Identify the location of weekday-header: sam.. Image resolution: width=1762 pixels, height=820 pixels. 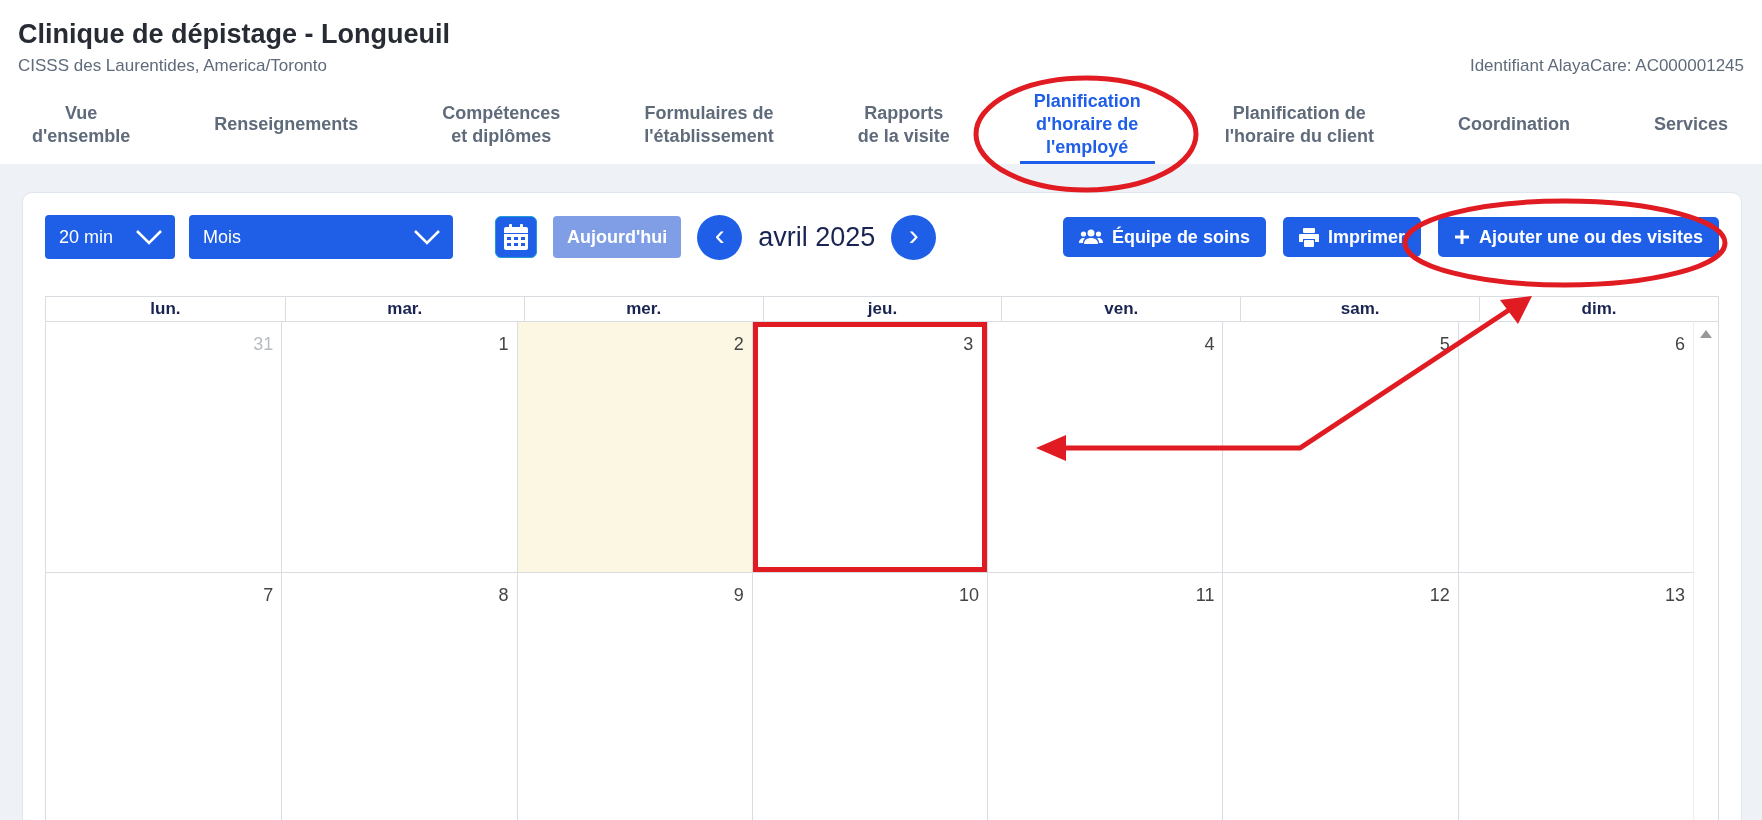
(1360, 309).